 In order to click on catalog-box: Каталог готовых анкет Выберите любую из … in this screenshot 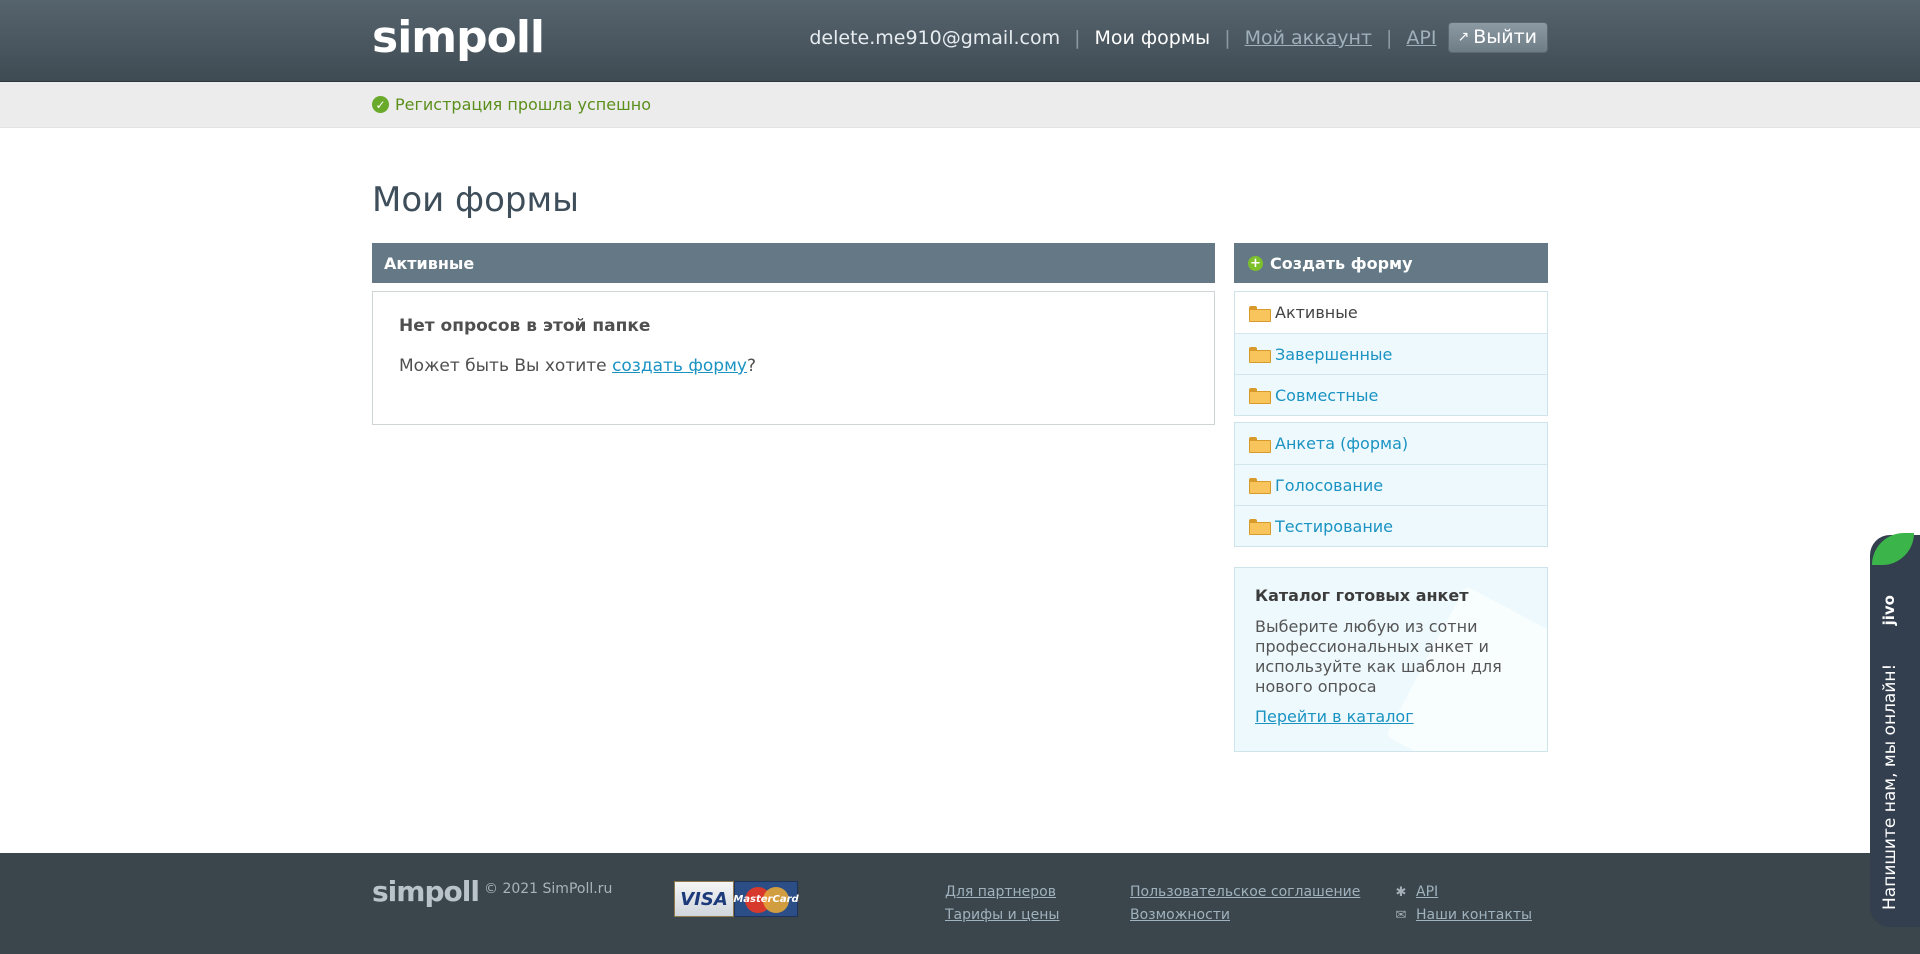, I will do `click(1391, 659)`.